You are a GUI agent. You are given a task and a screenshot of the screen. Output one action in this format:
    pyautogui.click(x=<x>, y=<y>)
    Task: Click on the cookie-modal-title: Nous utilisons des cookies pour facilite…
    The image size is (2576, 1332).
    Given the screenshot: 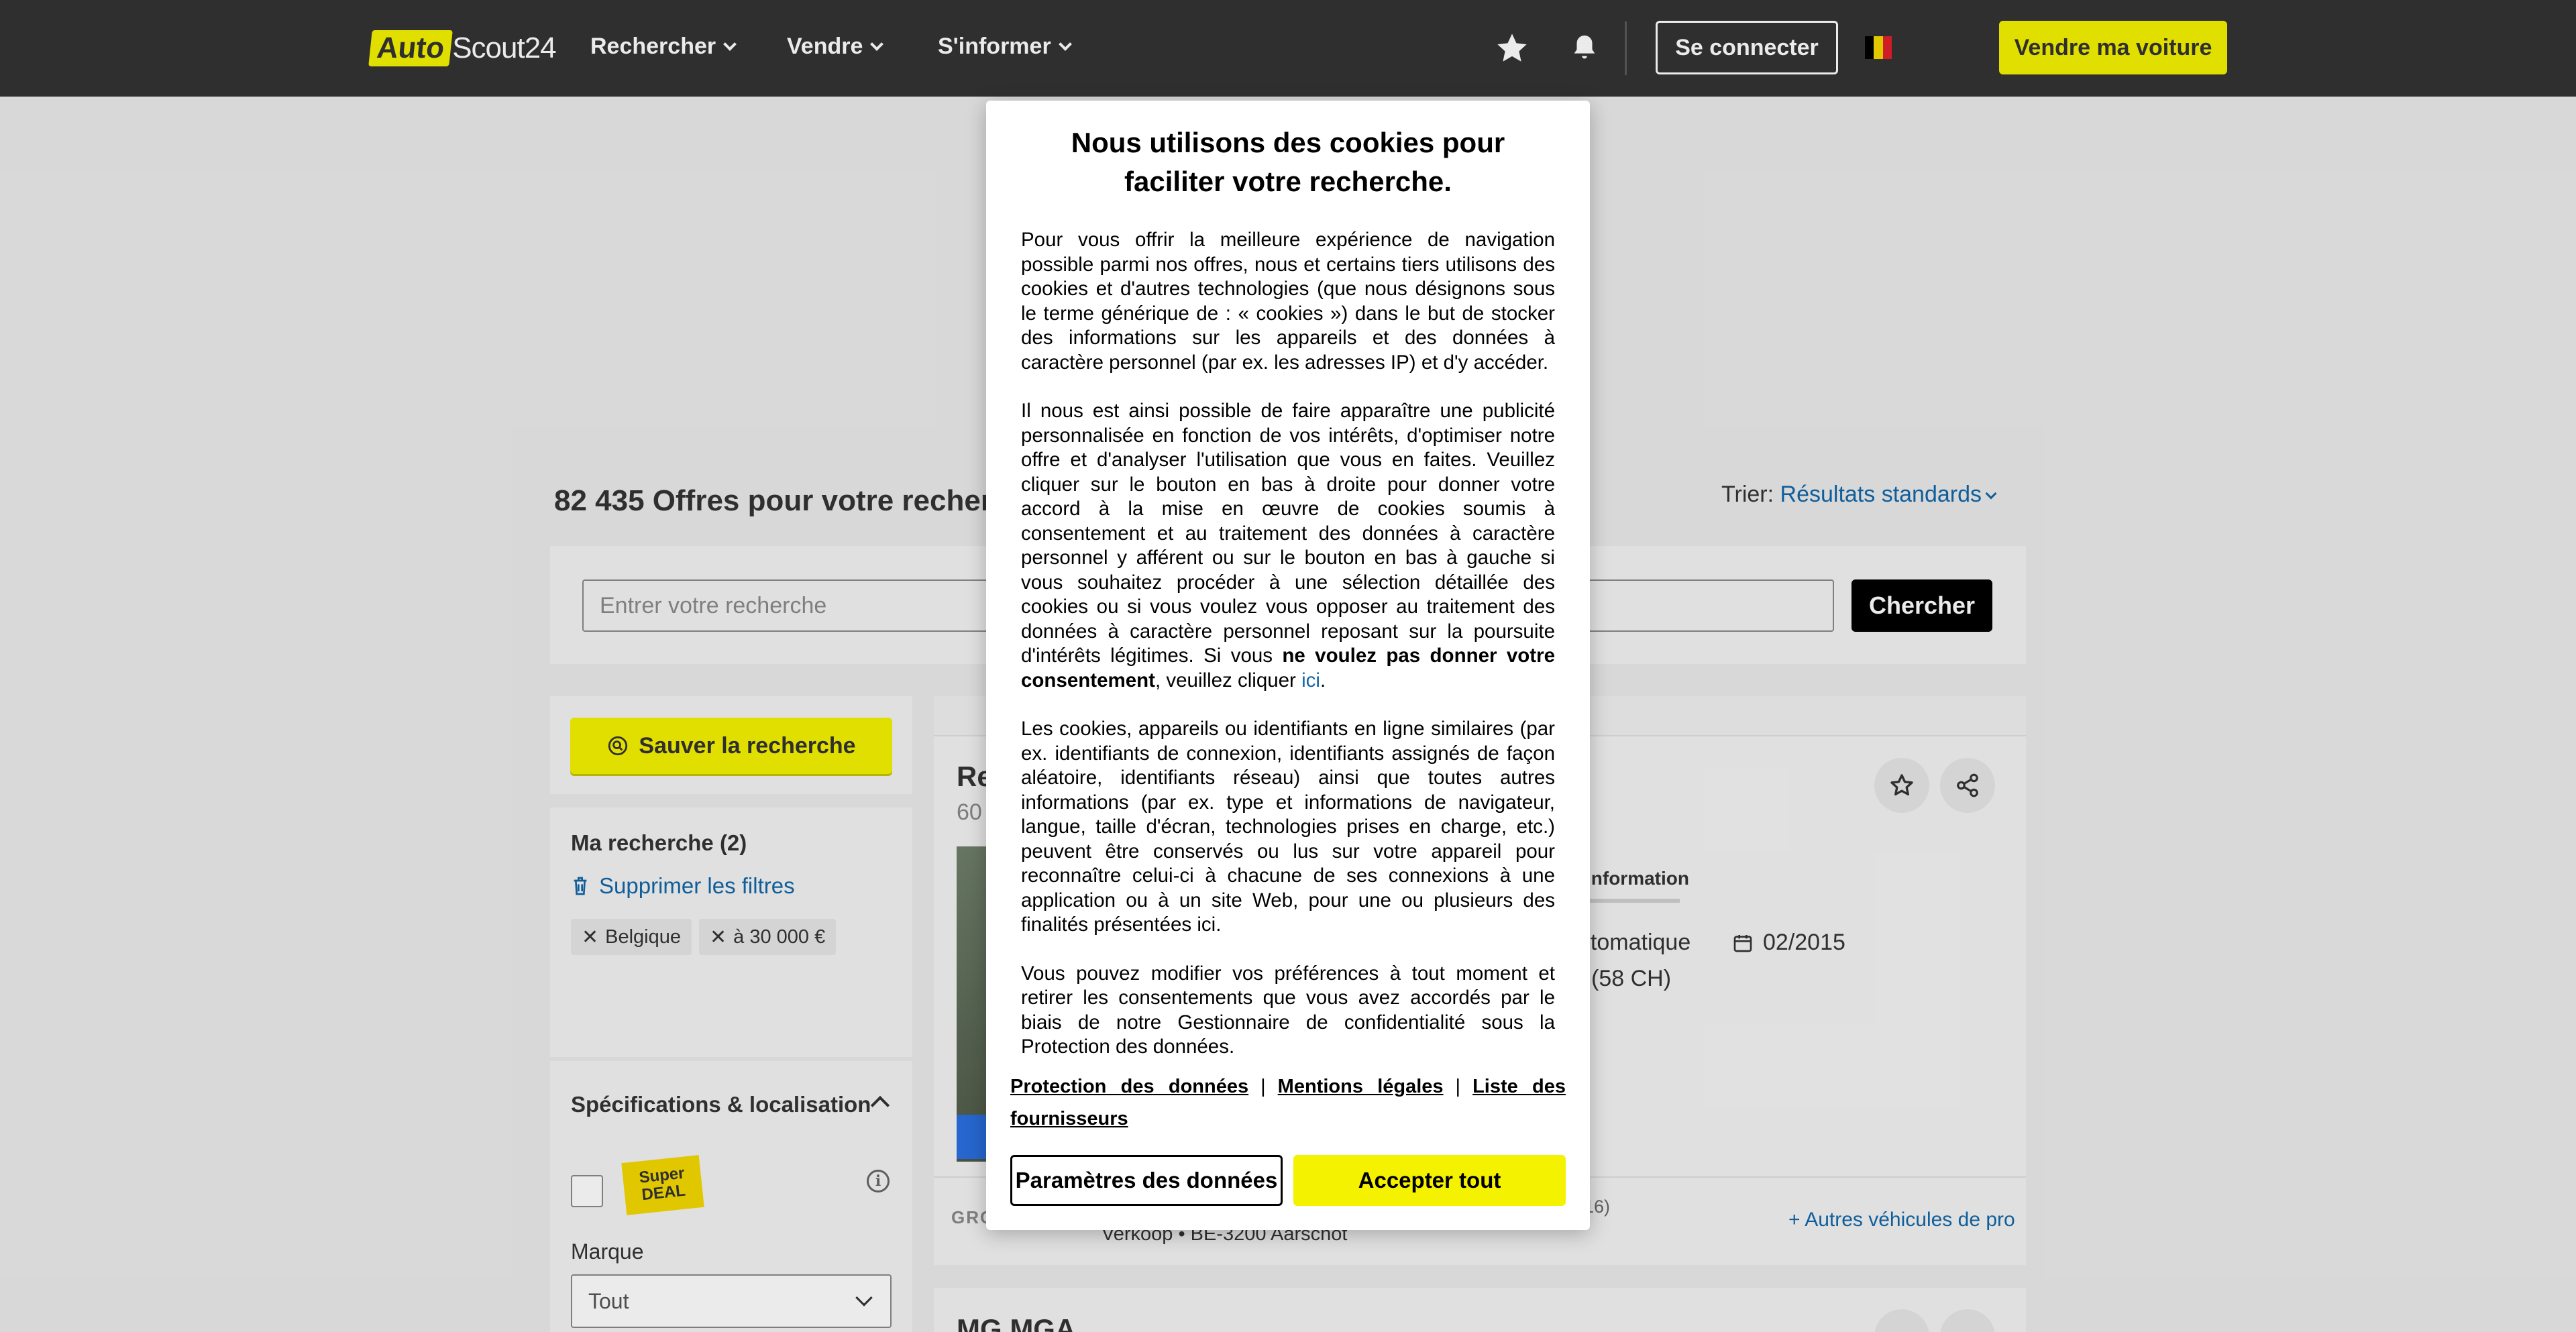 What is the action you would take?
    pyautogui.click(x=1288, y=162)
    